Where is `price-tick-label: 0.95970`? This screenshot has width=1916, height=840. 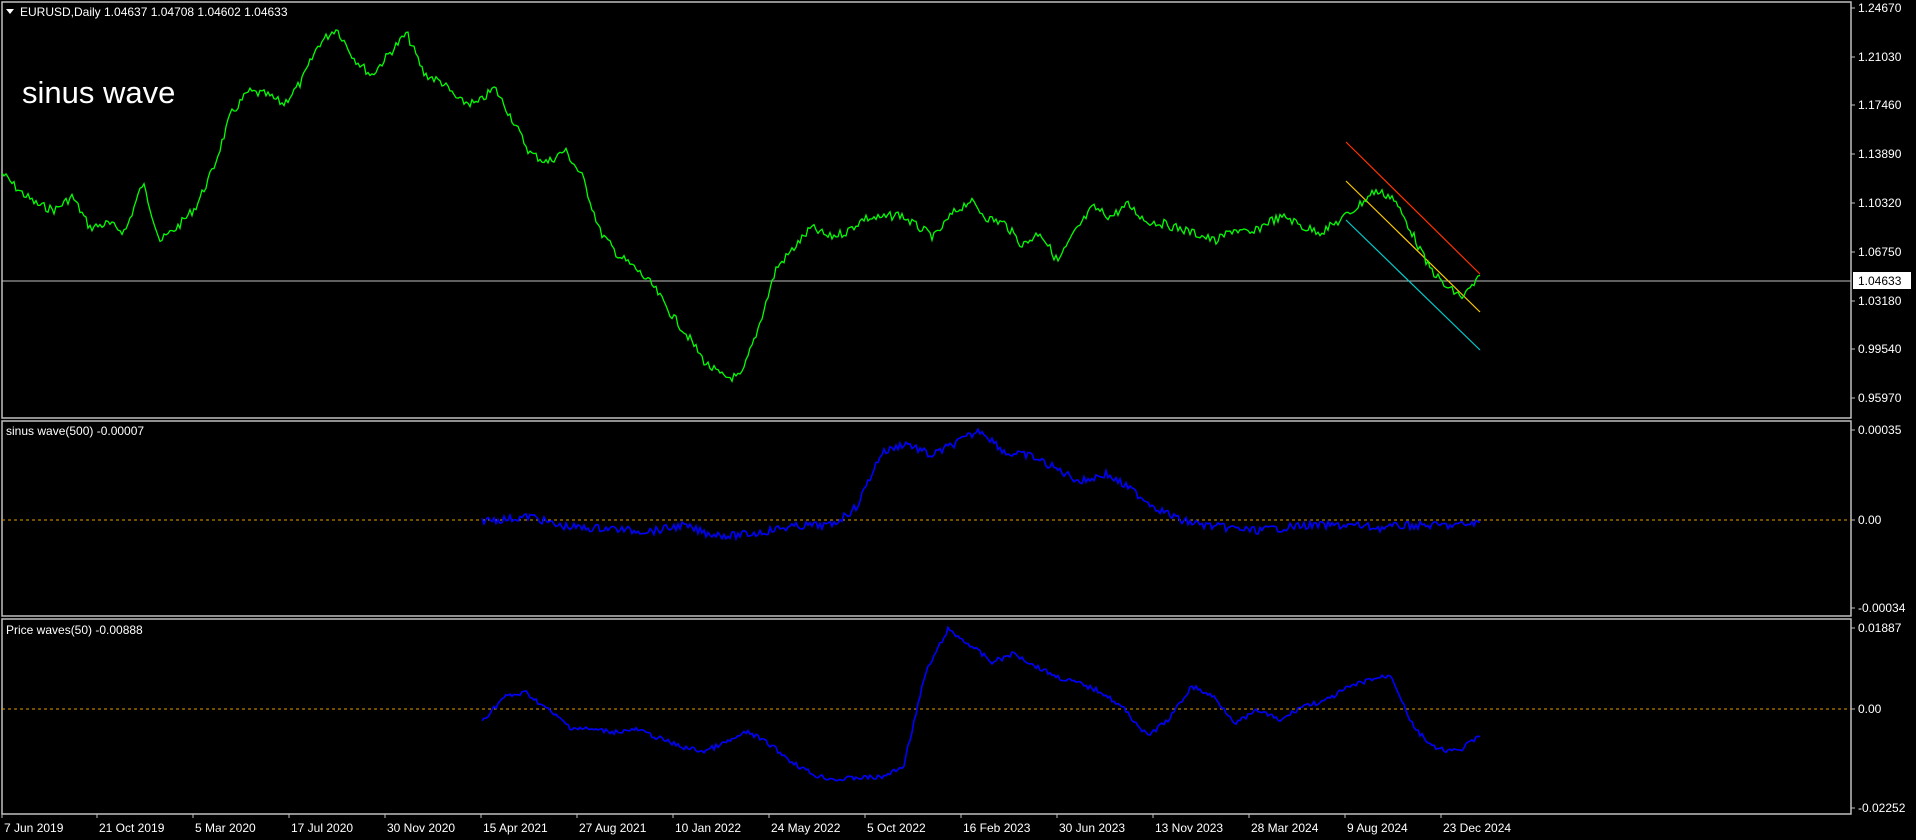 price-tick-label: 0.95970 is located at coordinates (1880, 398).